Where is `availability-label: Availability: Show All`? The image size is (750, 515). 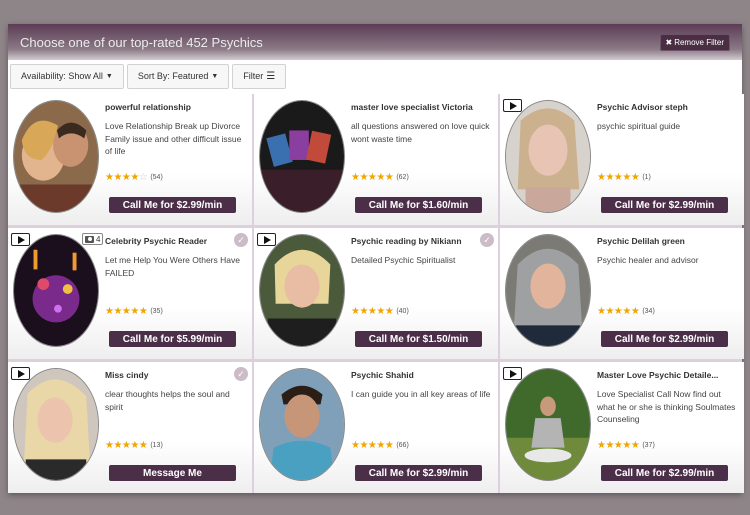
availability-label: Availability: Show All is located at coordinates (62, 76).